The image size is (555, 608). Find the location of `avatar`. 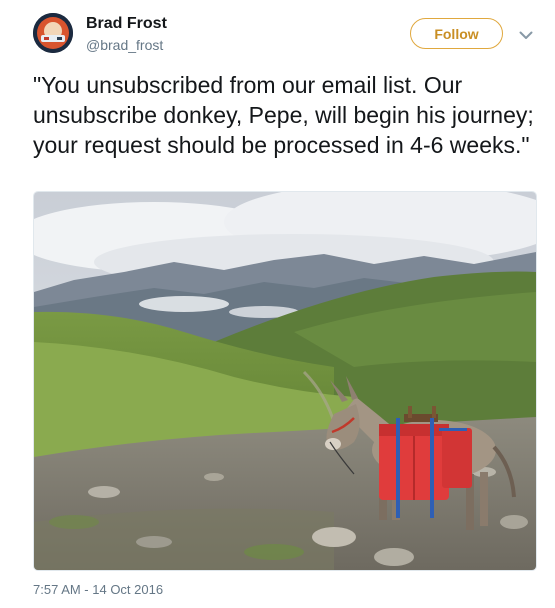

avatar is located at coordinates (53, 33).